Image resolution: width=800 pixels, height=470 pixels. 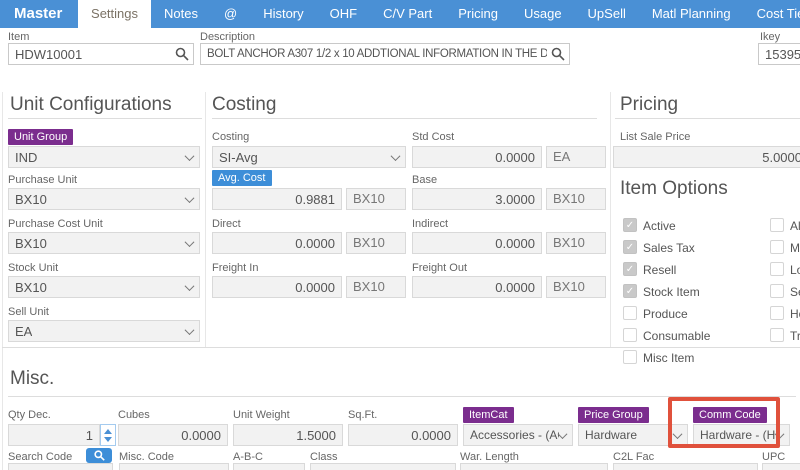 I want to click on std-cost-label: Std Cost, so click(x=433, y=137).